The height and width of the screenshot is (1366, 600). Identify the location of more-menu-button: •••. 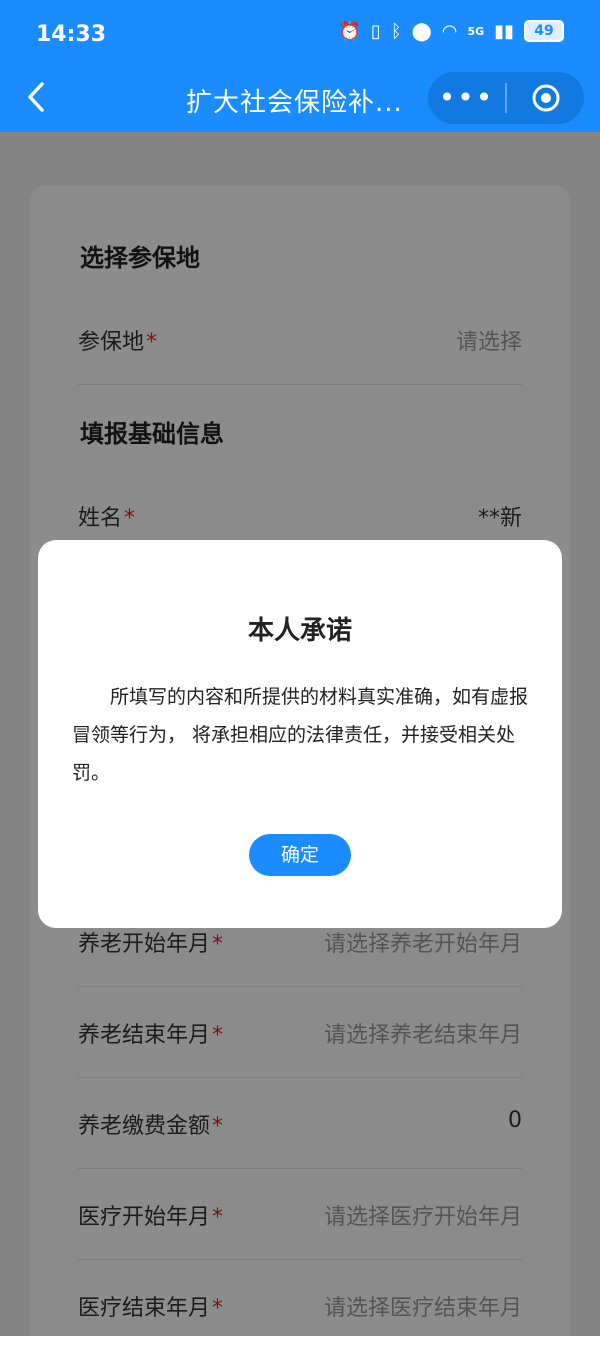
(466, 98).